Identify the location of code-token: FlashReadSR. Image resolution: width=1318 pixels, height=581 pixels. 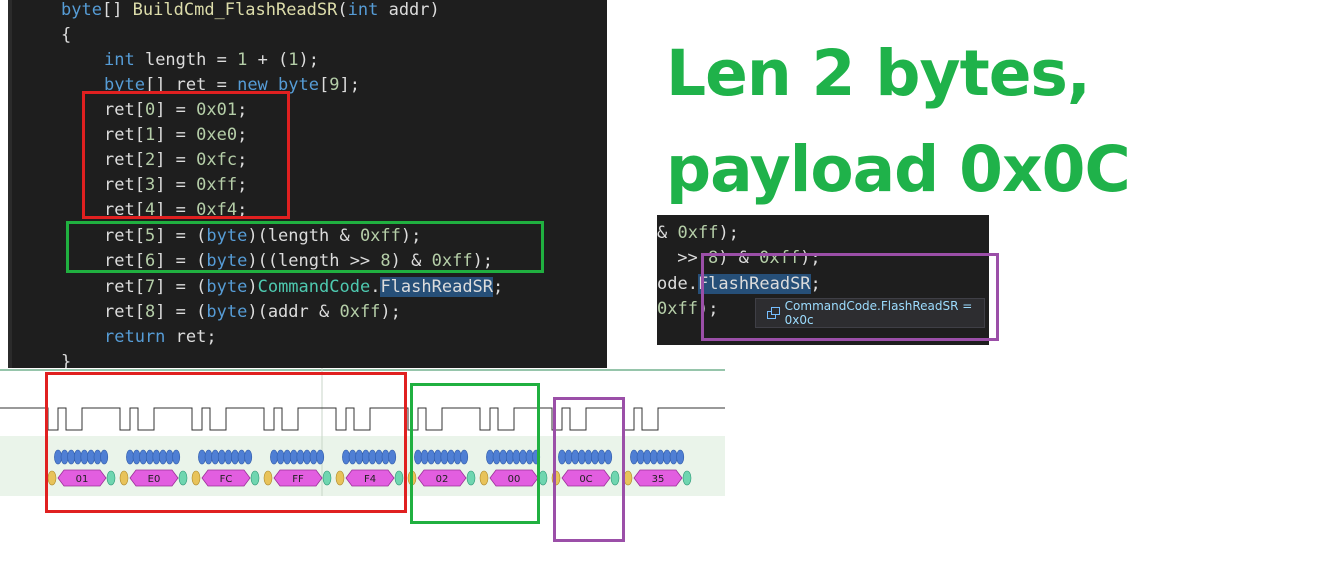
(437, 287).